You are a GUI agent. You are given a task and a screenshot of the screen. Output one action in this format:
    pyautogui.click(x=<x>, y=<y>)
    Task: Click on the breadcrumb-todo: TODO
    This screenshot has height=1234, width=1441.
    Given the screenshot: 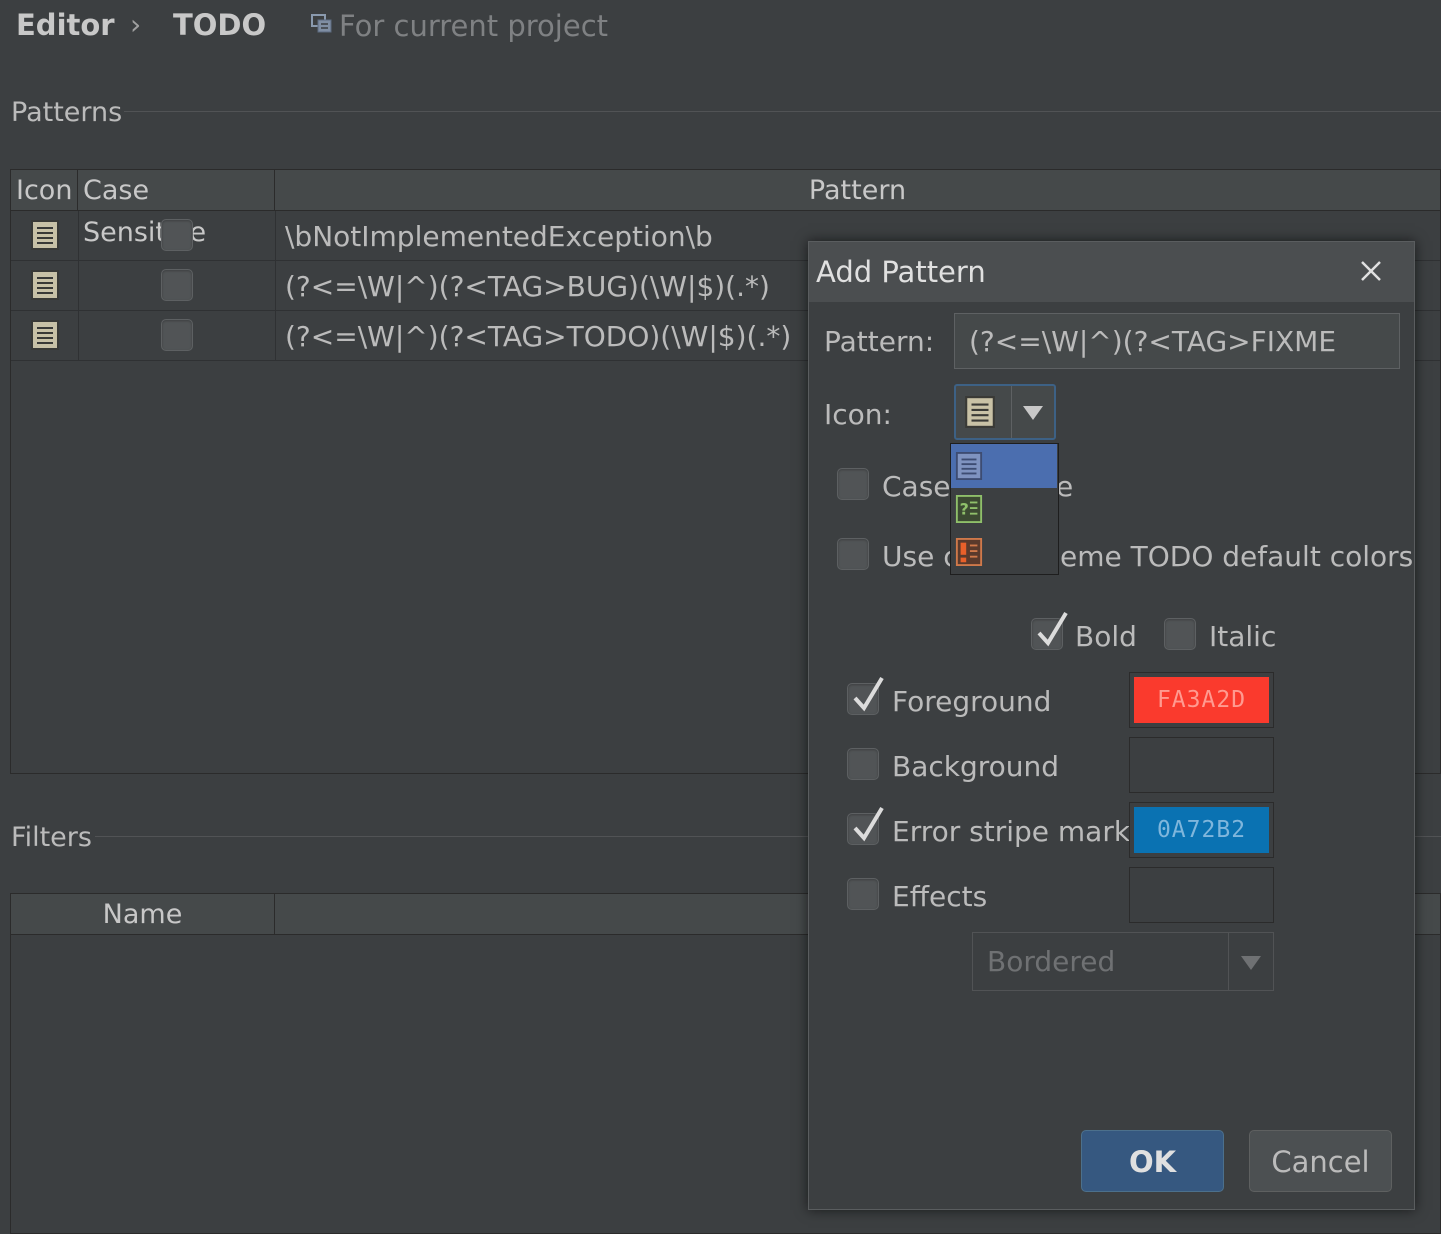 What is the action you would take?
    pyautogui.click(x=220, y=25)
    